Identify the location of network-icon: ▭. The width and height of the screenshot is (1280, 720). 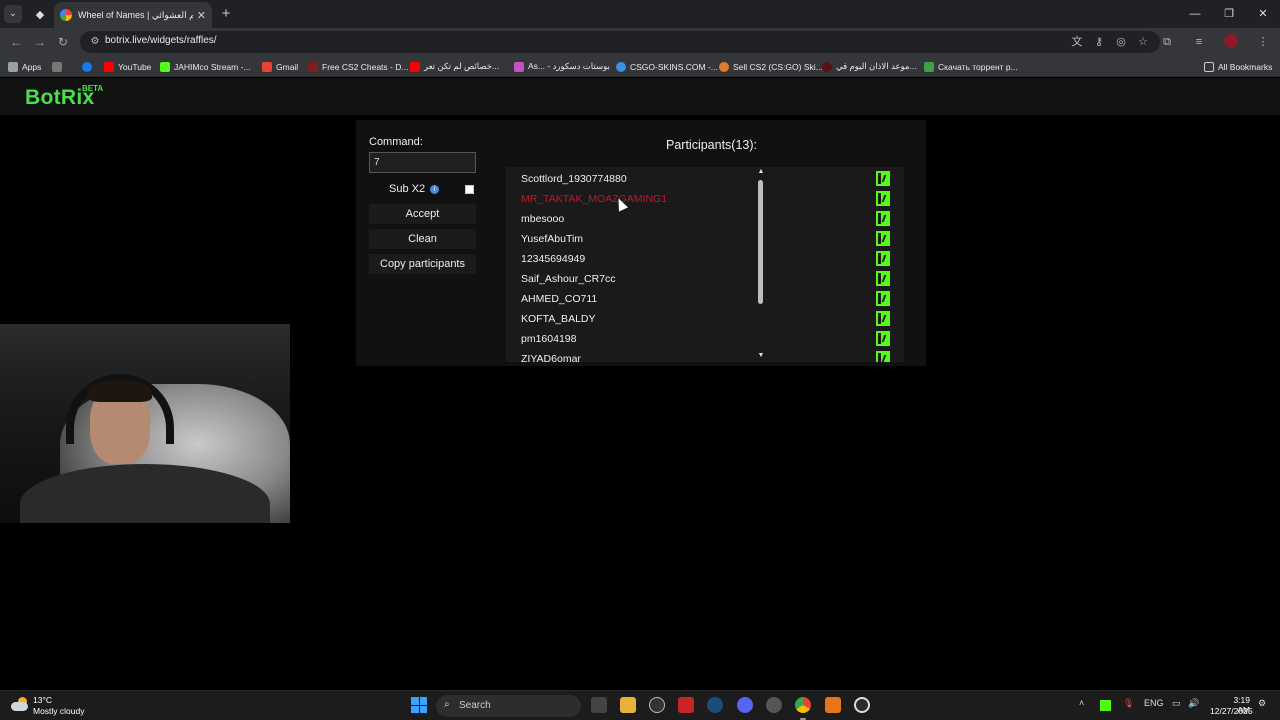
(1176, 703).